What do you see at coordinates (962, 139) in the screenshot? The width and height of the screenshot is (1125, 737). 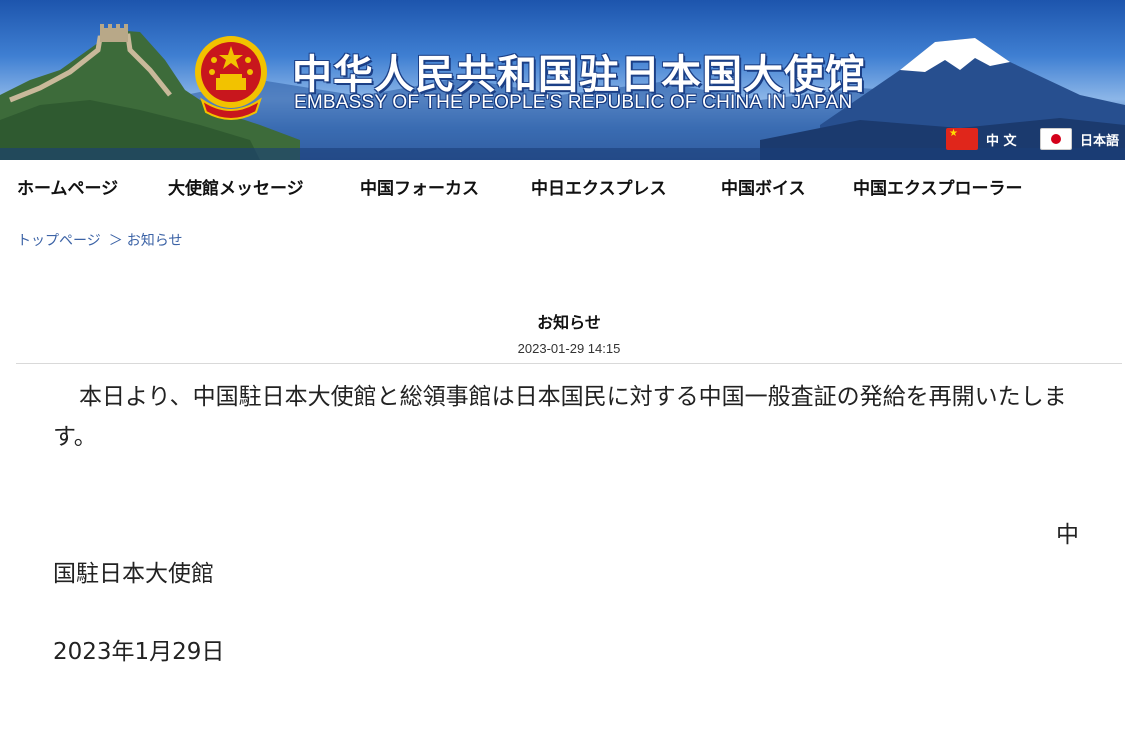 I see `china-flag-icon` at bounding box center [962, 139].